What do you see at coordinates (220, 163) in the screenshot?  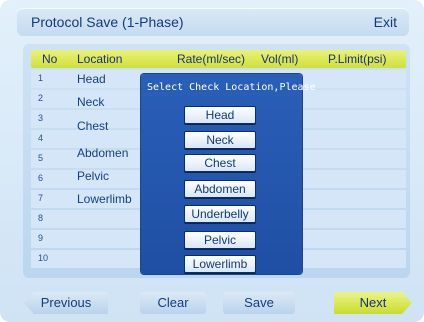 I see `option-chest-button: Chest` at bounding box center [220, 163].